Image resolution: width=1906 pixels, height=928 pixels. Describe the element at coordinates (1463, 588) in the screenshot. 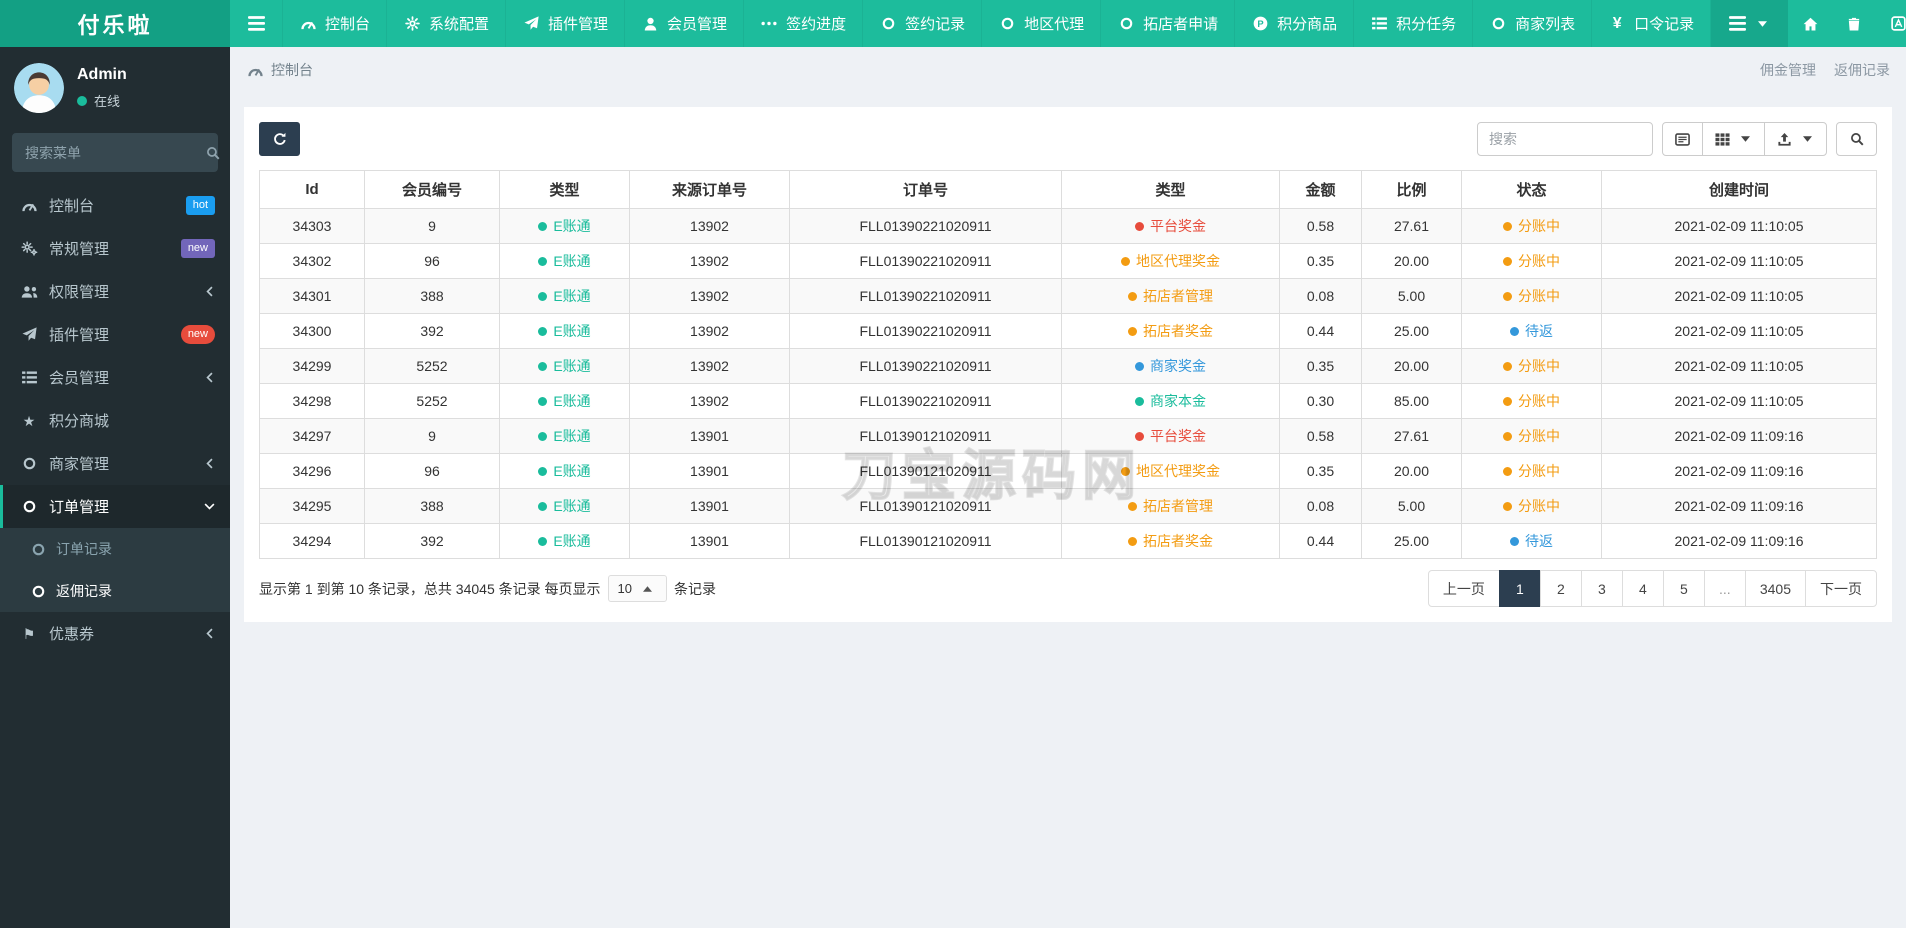

I see `prev-page-button: 上一页` at that location.